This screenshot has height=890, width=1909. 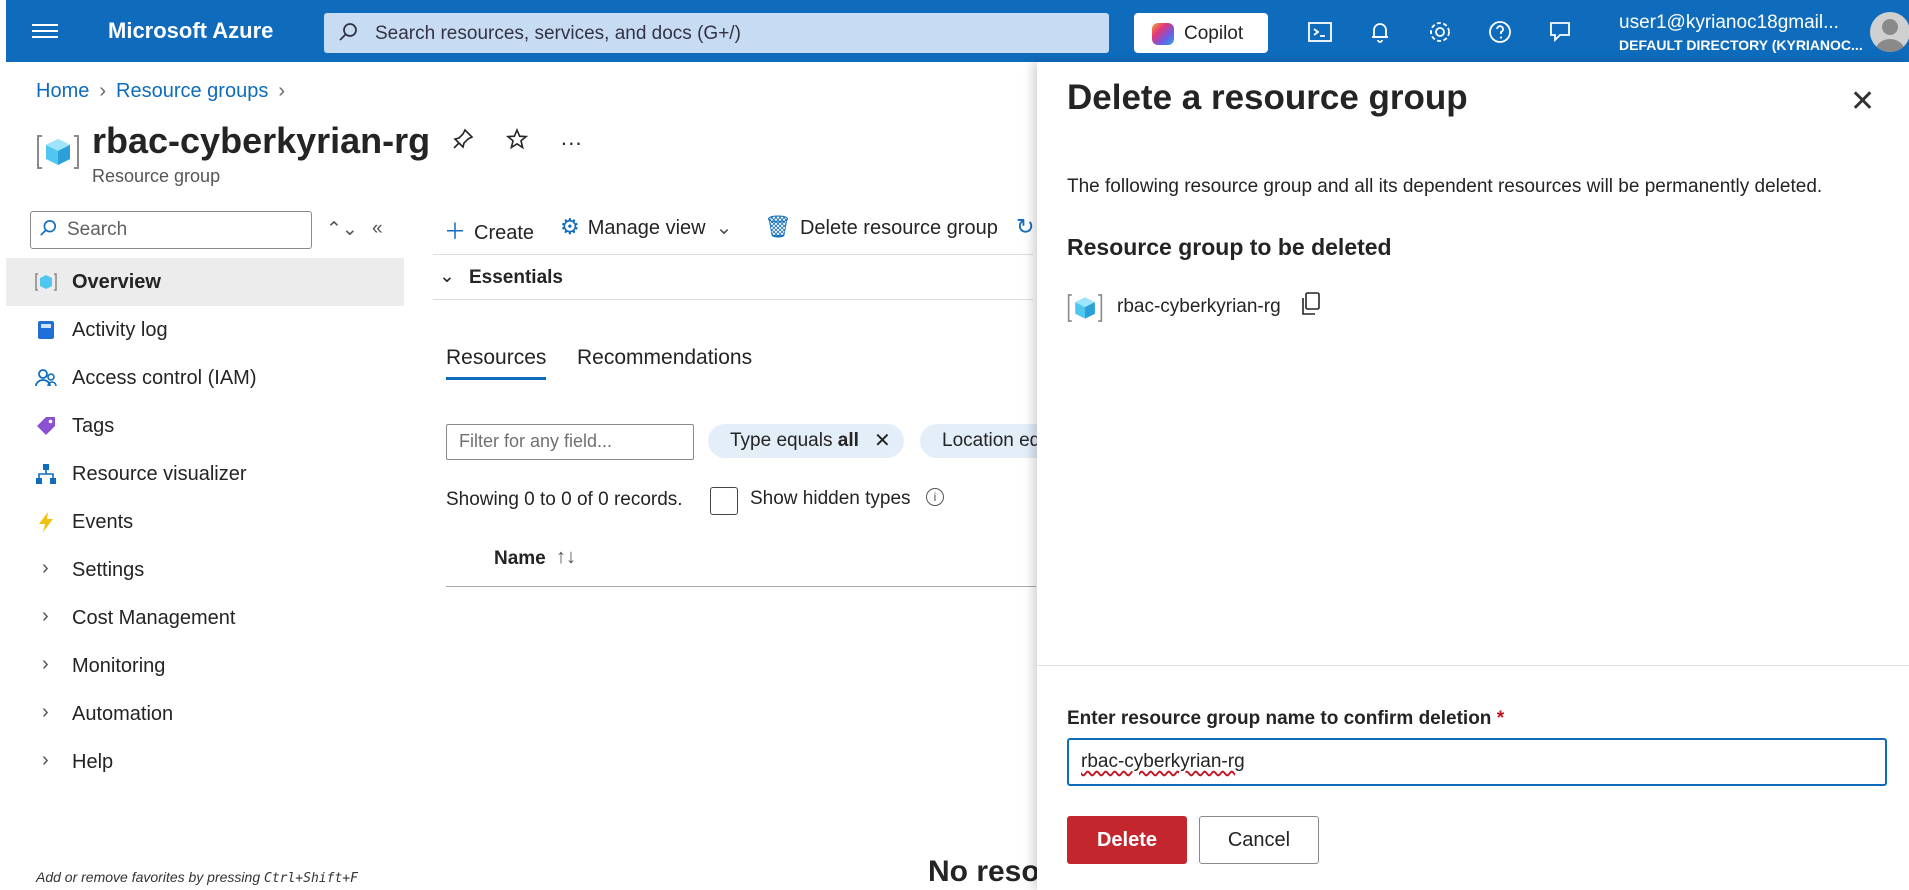 I want to click on copy-icon, so click(x=1311, y=307).